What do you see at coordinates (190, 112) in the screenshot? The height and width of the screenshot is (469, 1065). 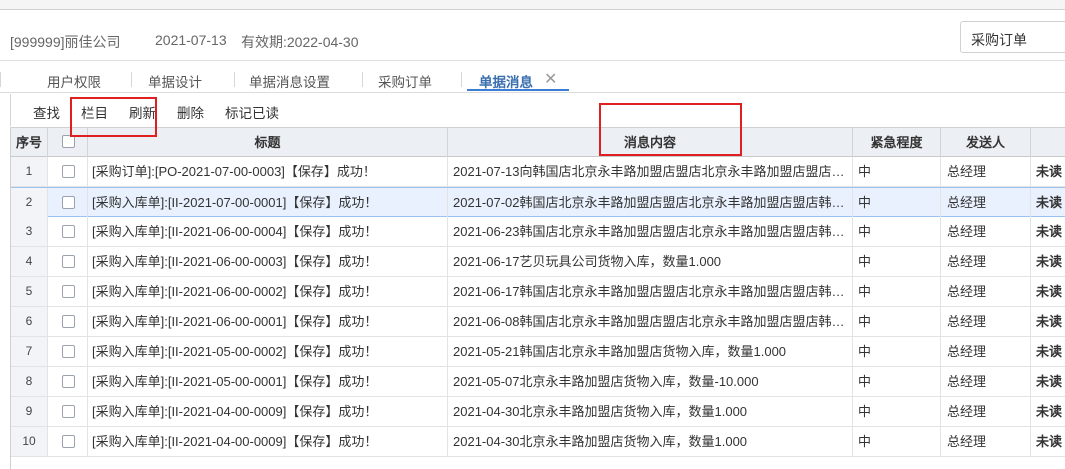 I see `delete-button: 删除` at bounding box center [190, 112].